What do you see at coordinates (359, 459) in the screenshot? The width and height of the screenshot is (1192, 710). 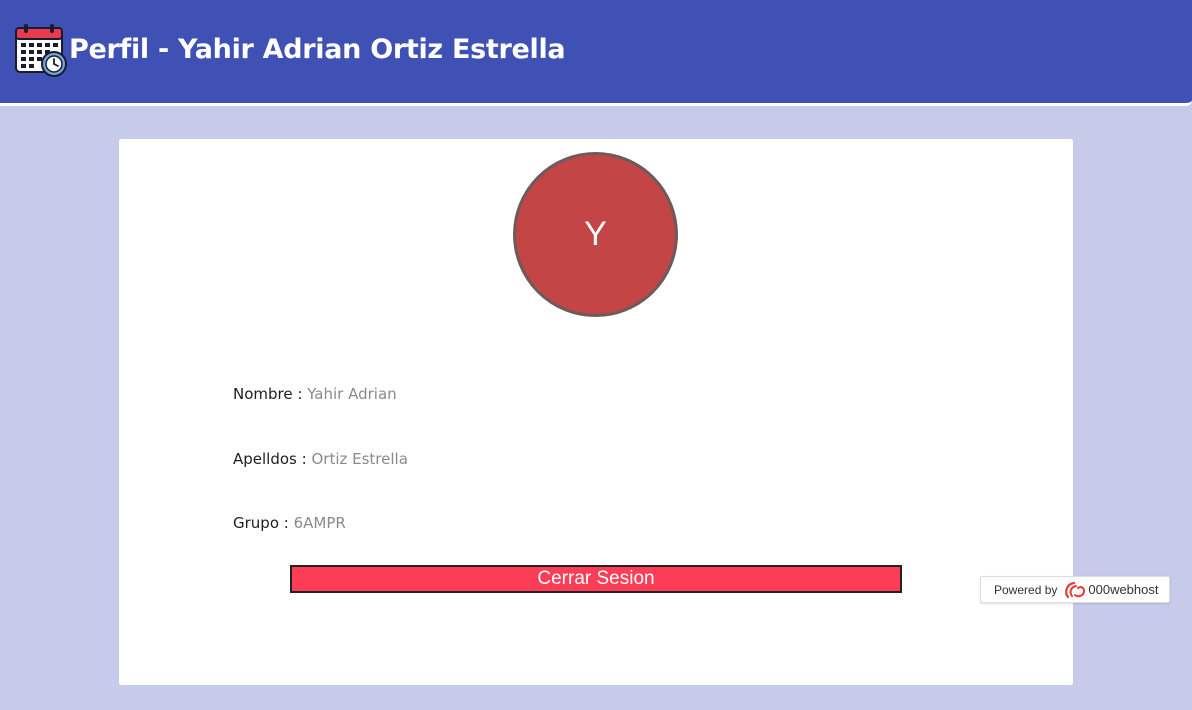 I see `surname-value: Ortiz Estrella` at bounding box center [359, 459].